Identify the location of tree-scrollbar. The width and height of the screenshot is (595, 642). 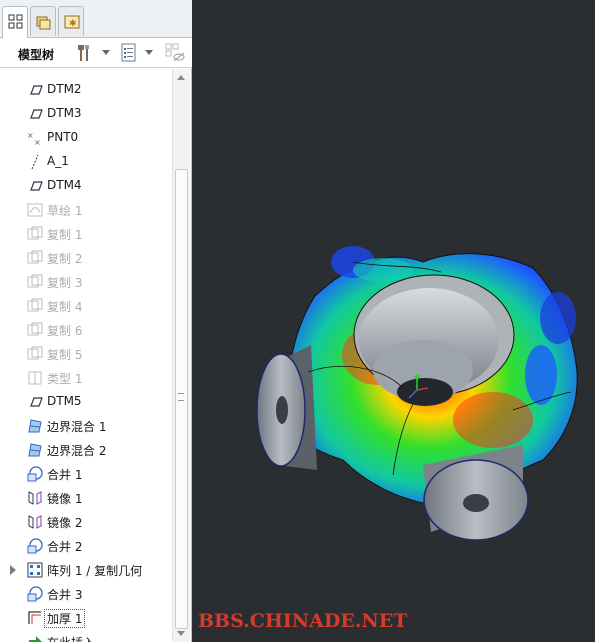
(181, 355).